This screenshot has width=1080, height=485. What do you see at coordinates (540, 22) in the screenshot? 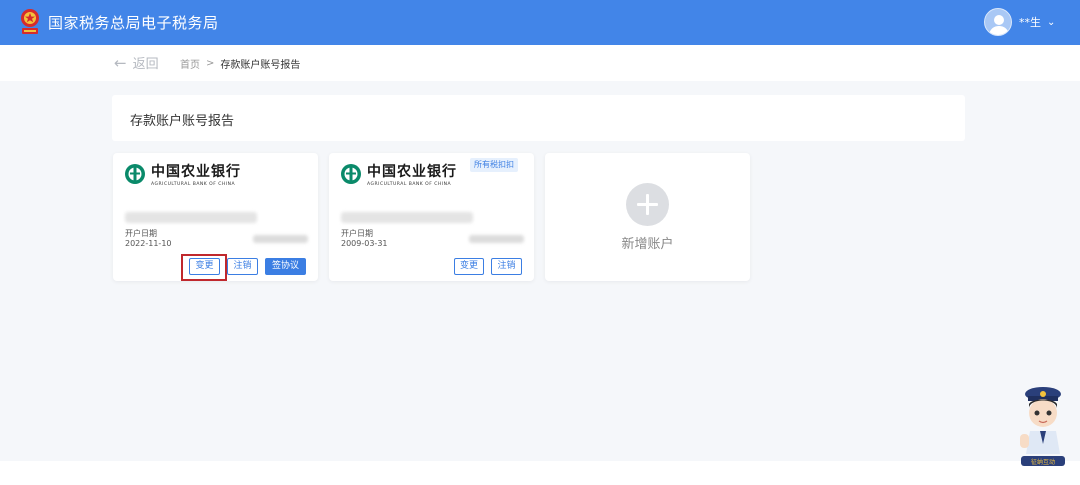
I see `top-header-bar: 国家税务总局电子税务局 **生 ⌄` at bounding box center [540, 22].